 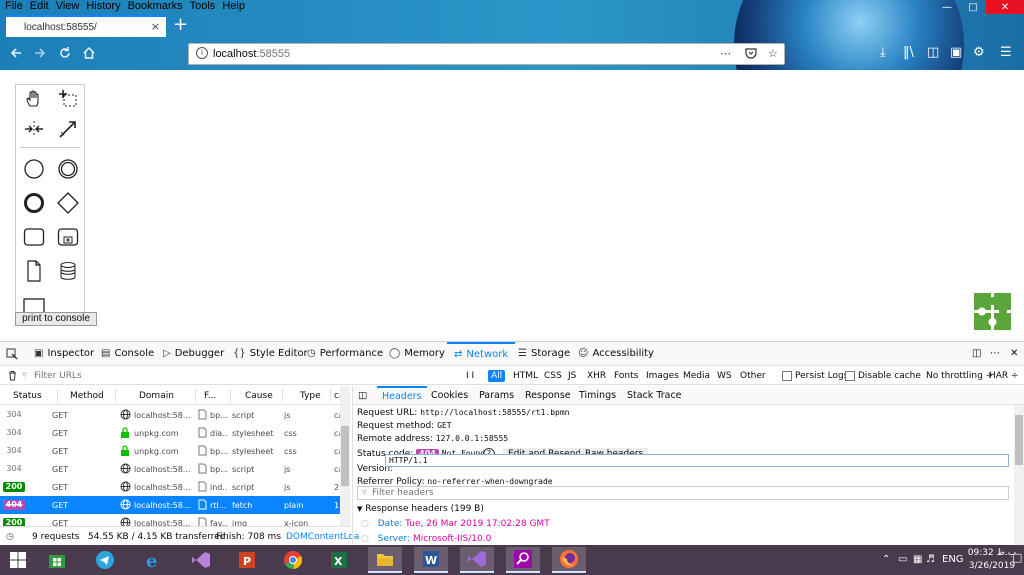 What do you see at coordinates (127, 353) in the screenshot?
I see `tab-console: ▤ Console` at bounding box center [127, 353].